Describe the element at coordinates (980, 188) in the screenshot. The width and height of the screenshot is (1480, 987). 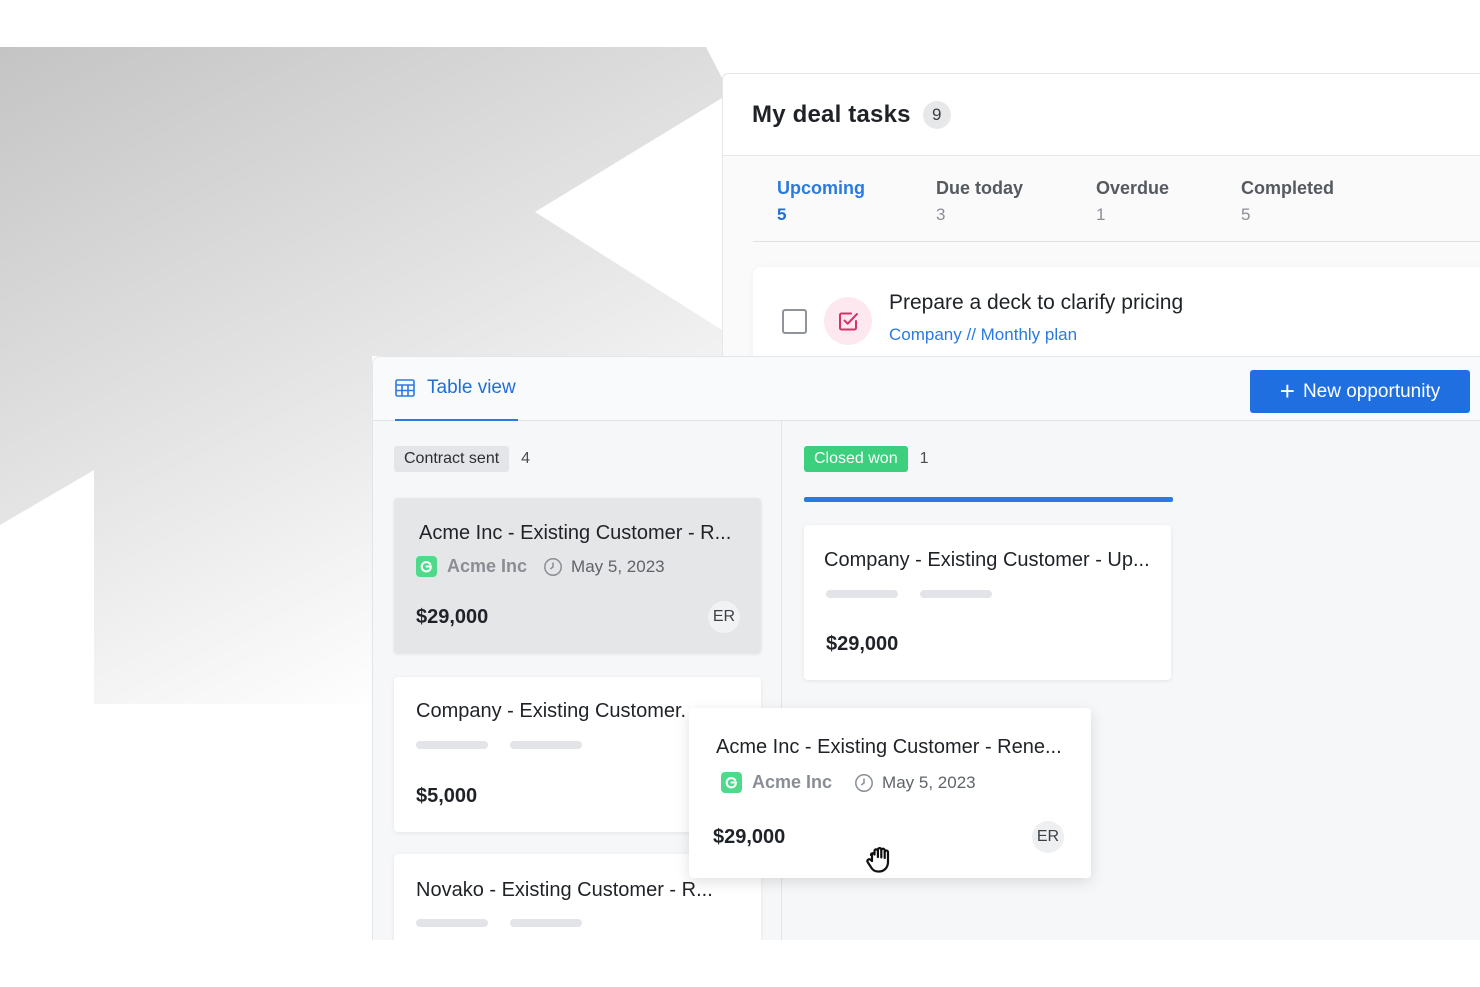
I see `tab-label: Due today` at that location.